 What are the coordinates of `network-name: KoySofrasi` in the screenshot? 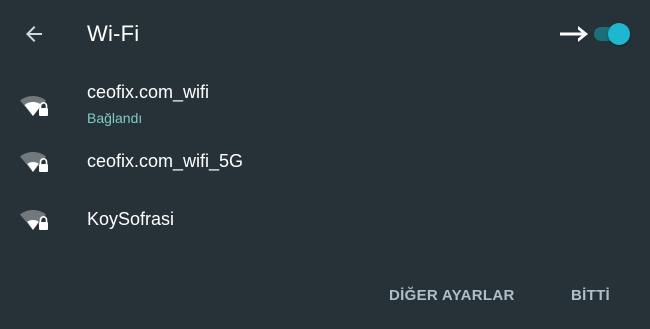 It's located at (131, 219).